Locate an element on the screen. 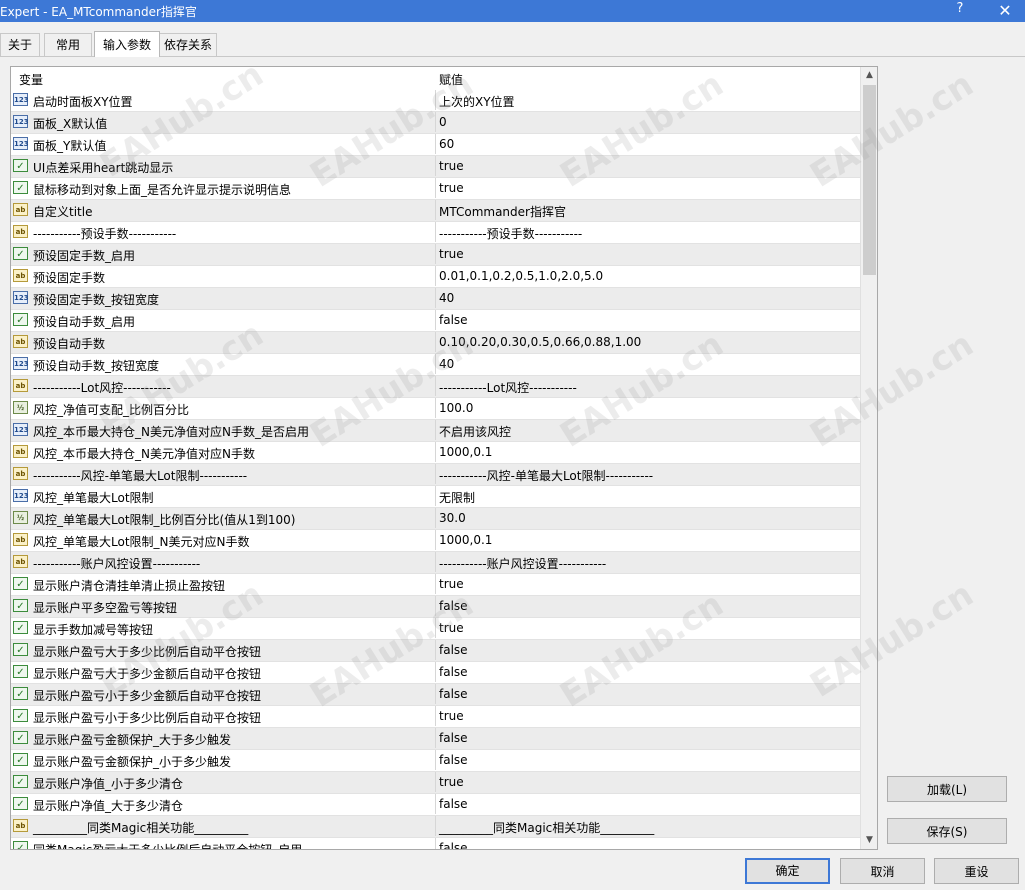 The image size is (1025, 890). value-cell: -----------Lot风控----------- is located at coordinates (508, 387).